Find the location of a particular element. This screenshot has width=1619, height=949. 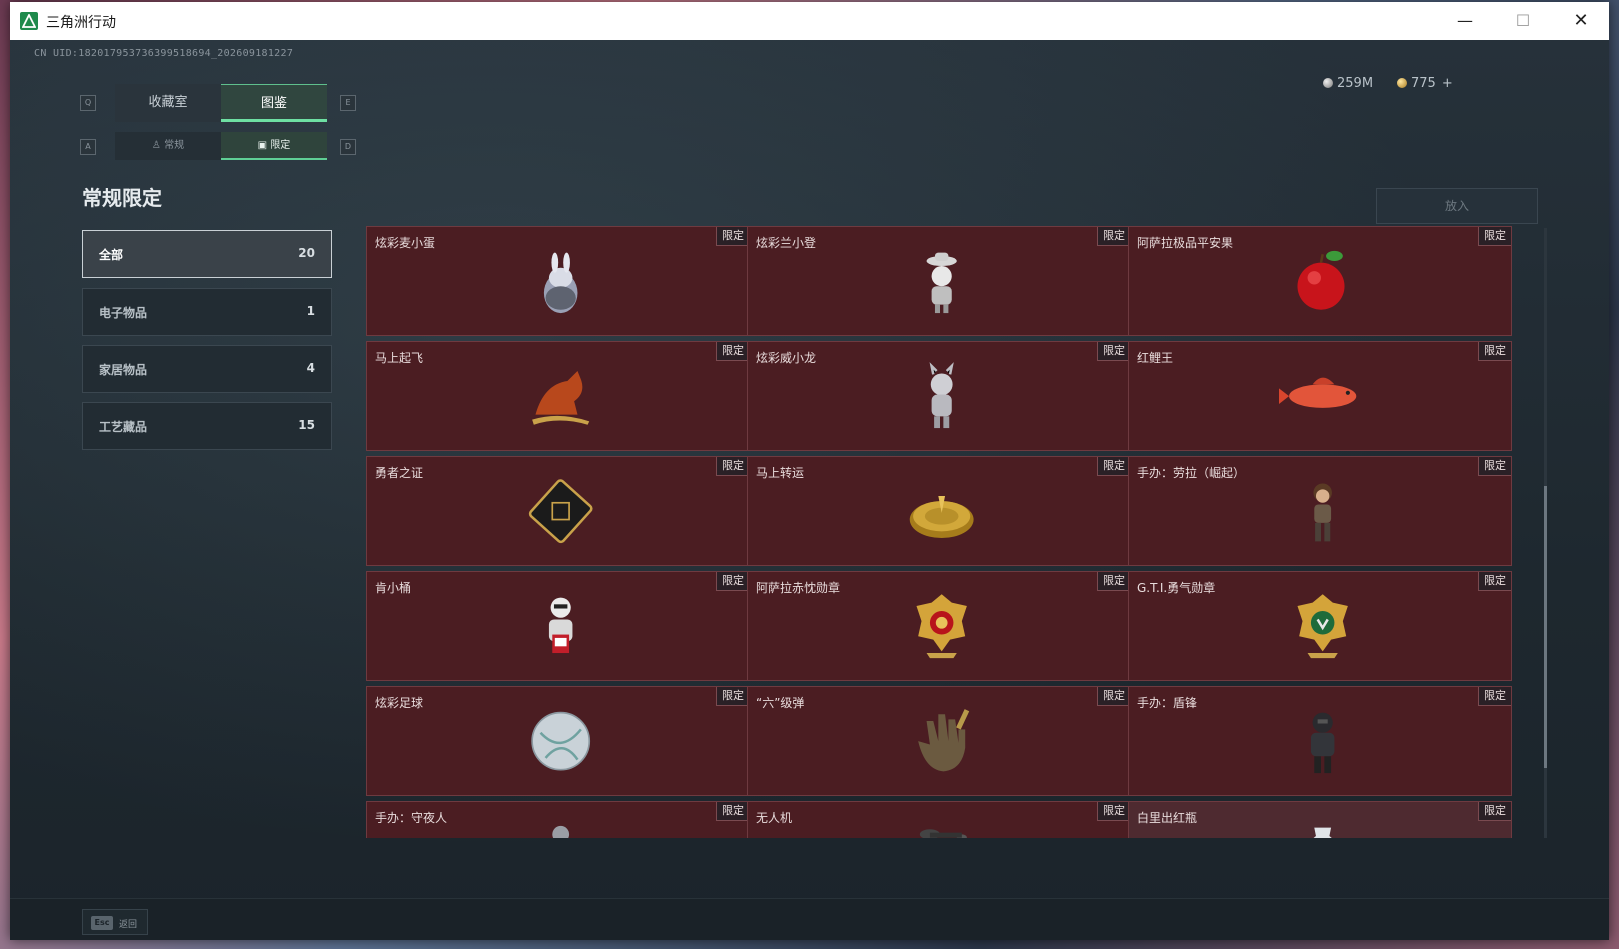

subtab-limited: ▣ 限定 is located at coordinates (274, 146).